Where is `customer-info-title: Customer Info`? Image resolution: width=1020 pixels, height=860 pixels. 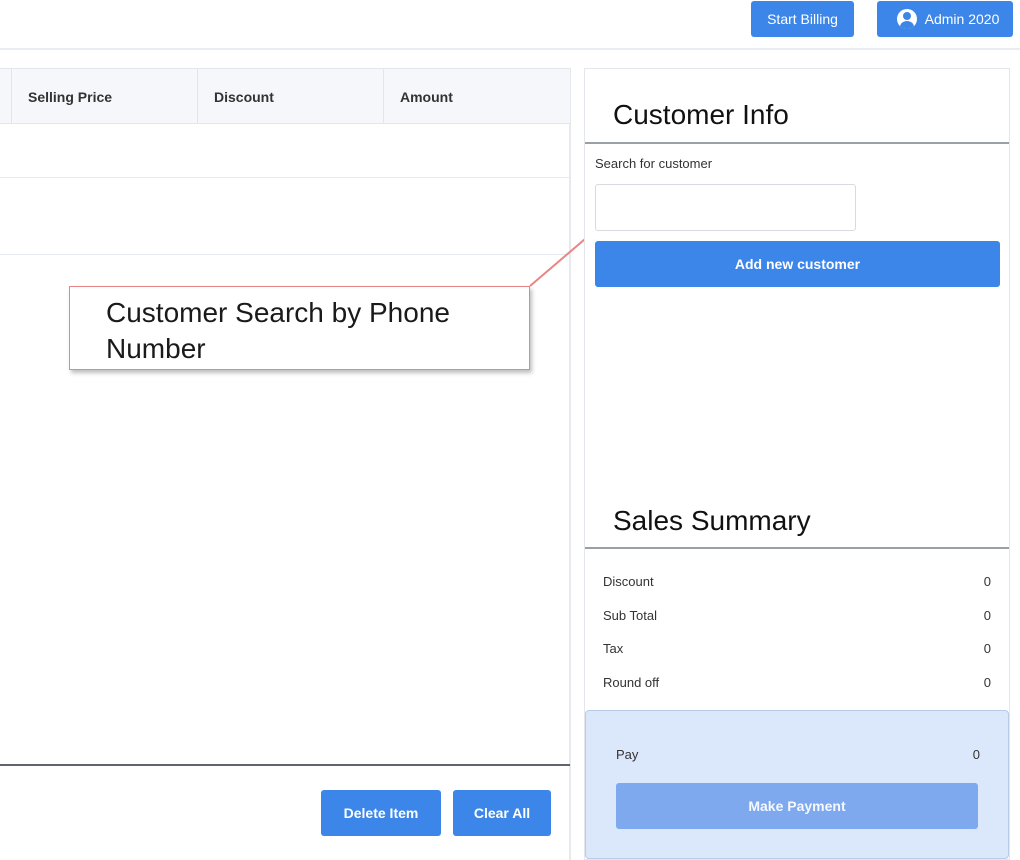
customer-info-title: Customer Info is located at coordinates (701, 114).